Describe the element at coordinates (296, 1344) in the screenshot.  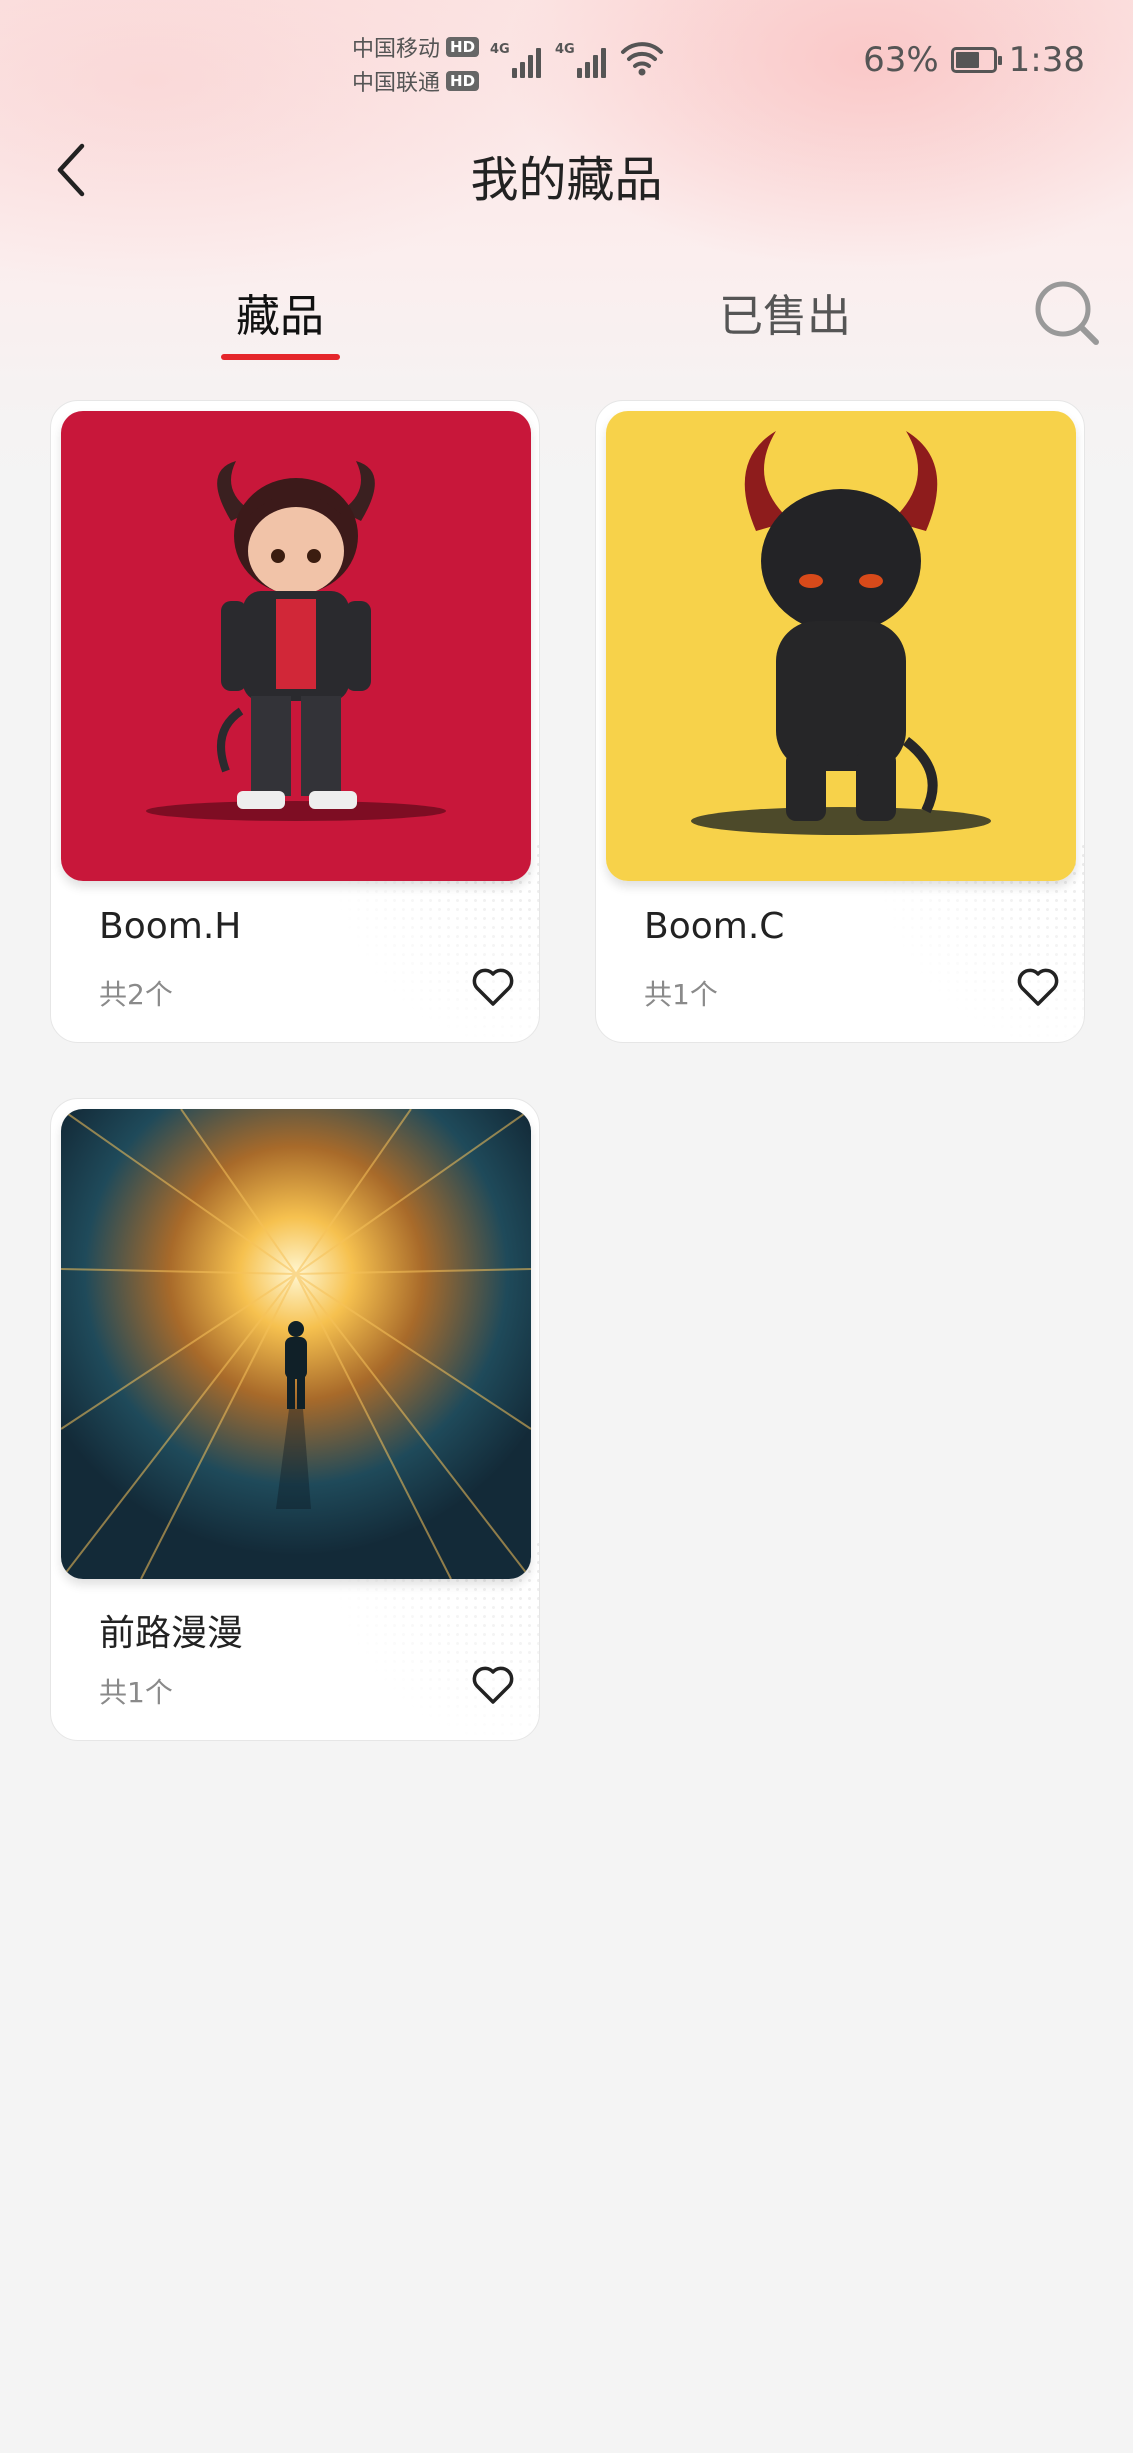
I see `light-tunnel-figure-image` at that location.